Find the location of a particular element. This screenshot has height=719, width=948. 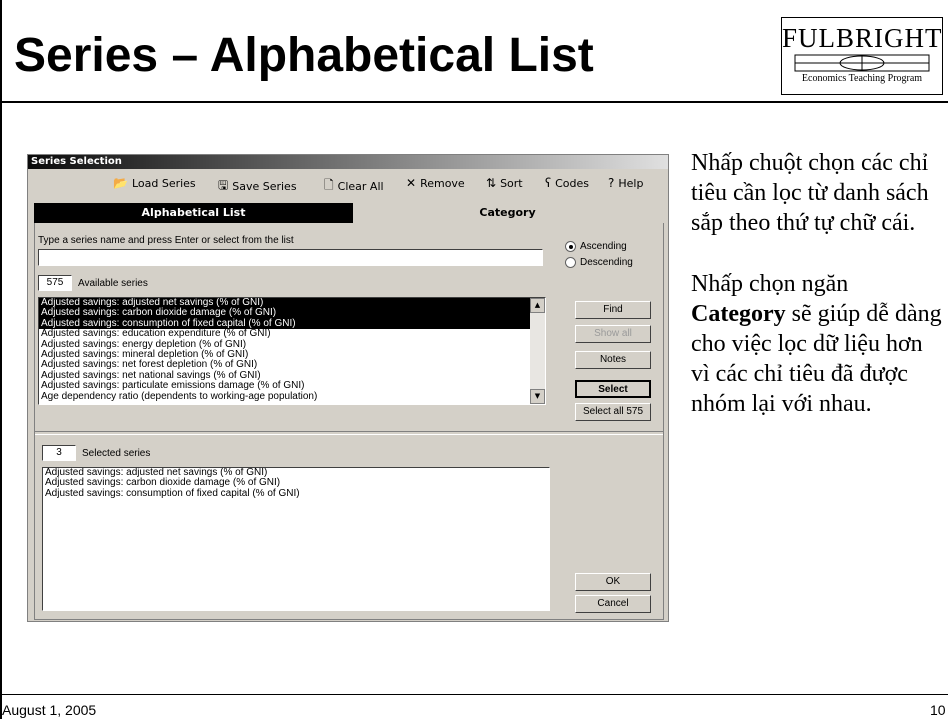

selected-series-label: Selected series is located at coordinates (116, 453).